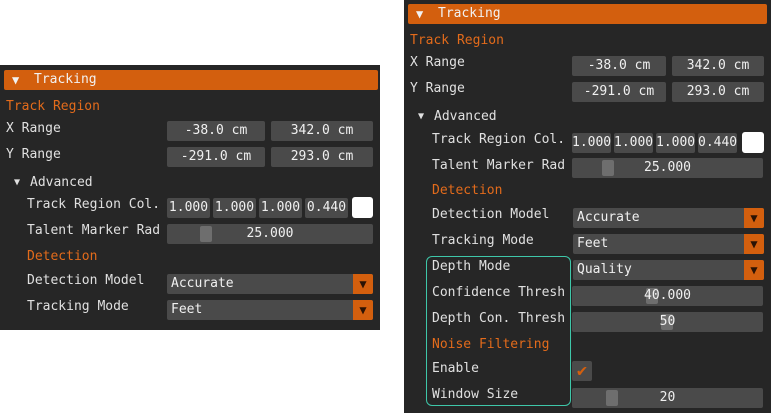  I want to click on depth-confidence-threshold-value: 50, so click(667, 321).